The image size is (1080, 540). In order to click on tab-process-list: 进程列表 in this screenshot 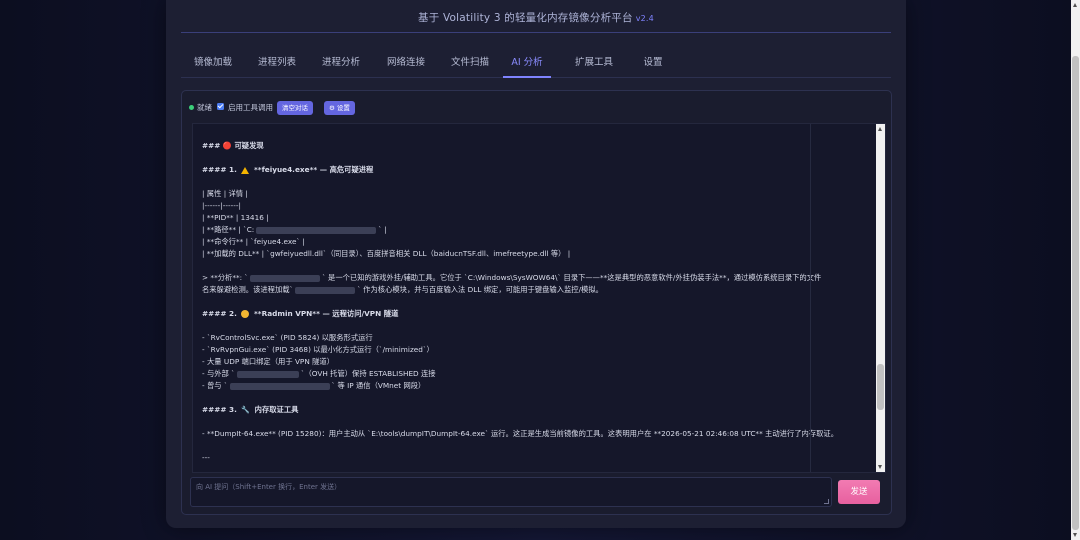, I will do `click(277, 63)`.